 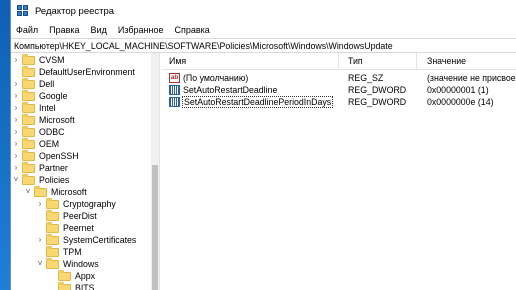 I want to click on tree-item: Peernet, so click(x=65, y=227).